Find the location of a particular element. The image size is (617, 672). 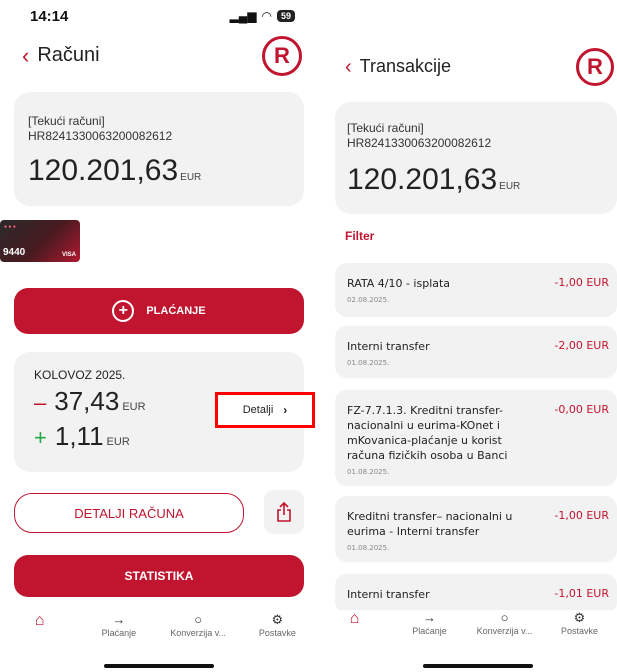

outgoing-amount: 37,43 EUR is located at coordinates (100, 401).